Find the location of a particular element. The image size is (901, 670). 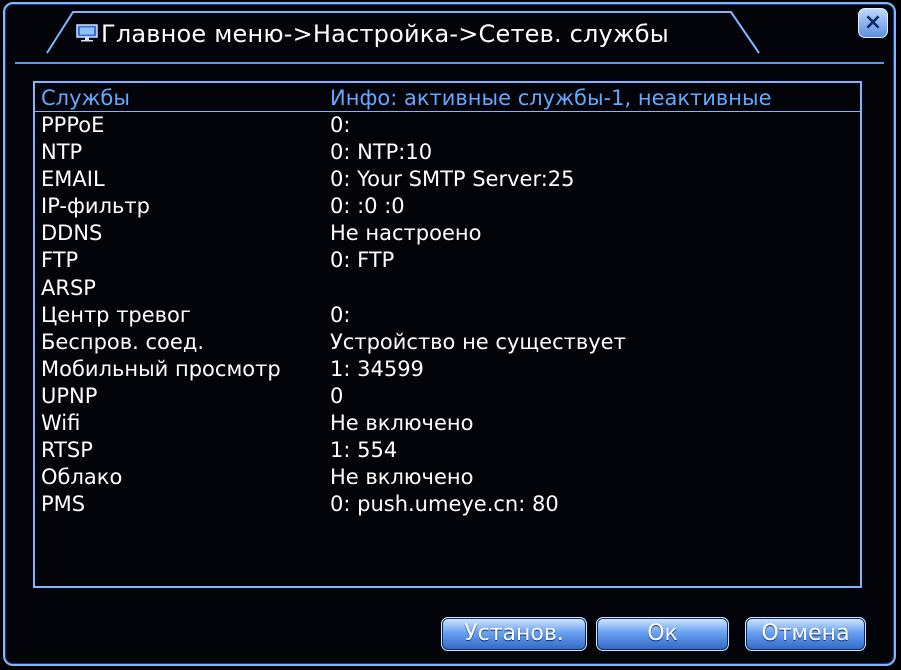

service-name: Мобильный просмотр is located at coordinates (161, 368).